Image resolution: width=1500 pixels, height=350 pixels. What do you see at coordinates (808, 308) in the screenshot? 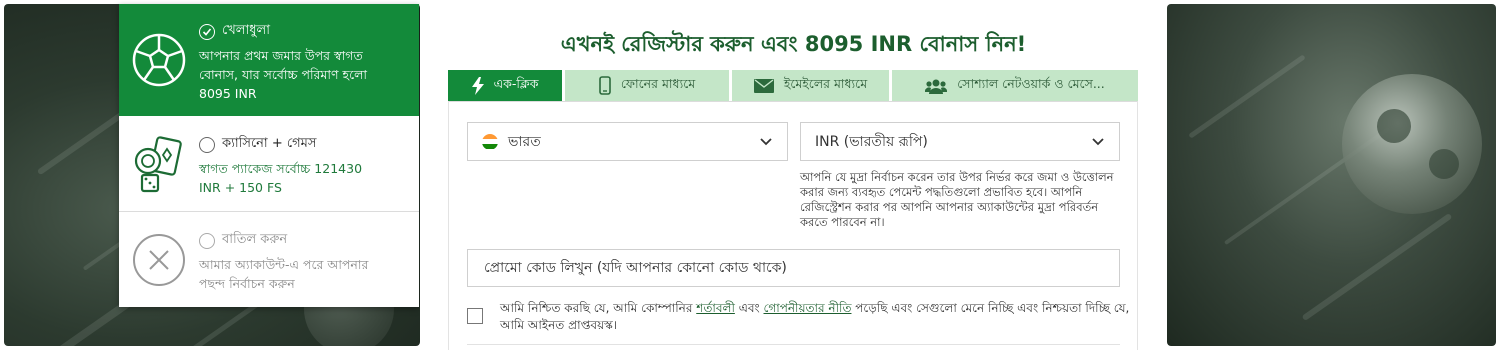
I see `privacy-policy-link: গোপনীয়তার নীতি` at bounding box center [808, 308].